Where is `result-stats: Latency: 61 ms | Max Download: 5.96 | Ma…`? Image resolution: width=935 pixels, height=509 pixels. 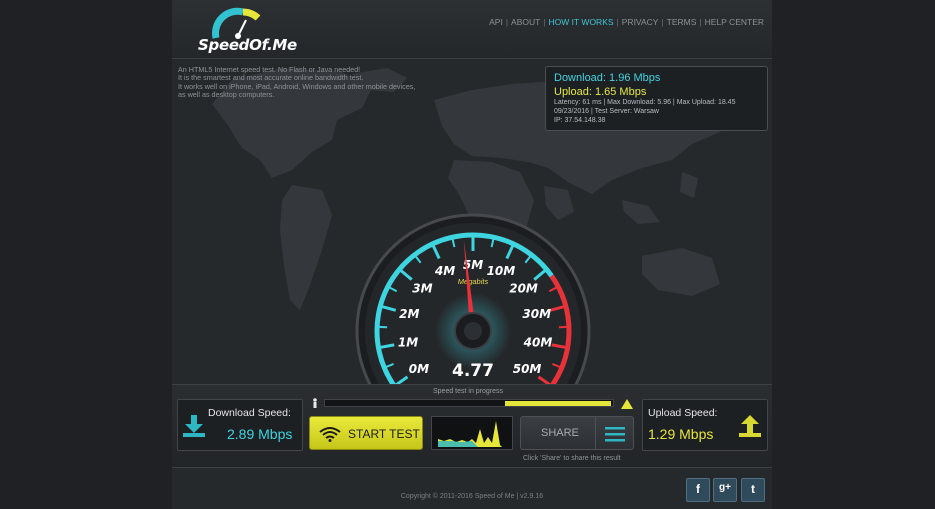 result-stats: Latency: 61 ms | Max Download: 5.96 | Ma… is located at coordinates (645, 102).